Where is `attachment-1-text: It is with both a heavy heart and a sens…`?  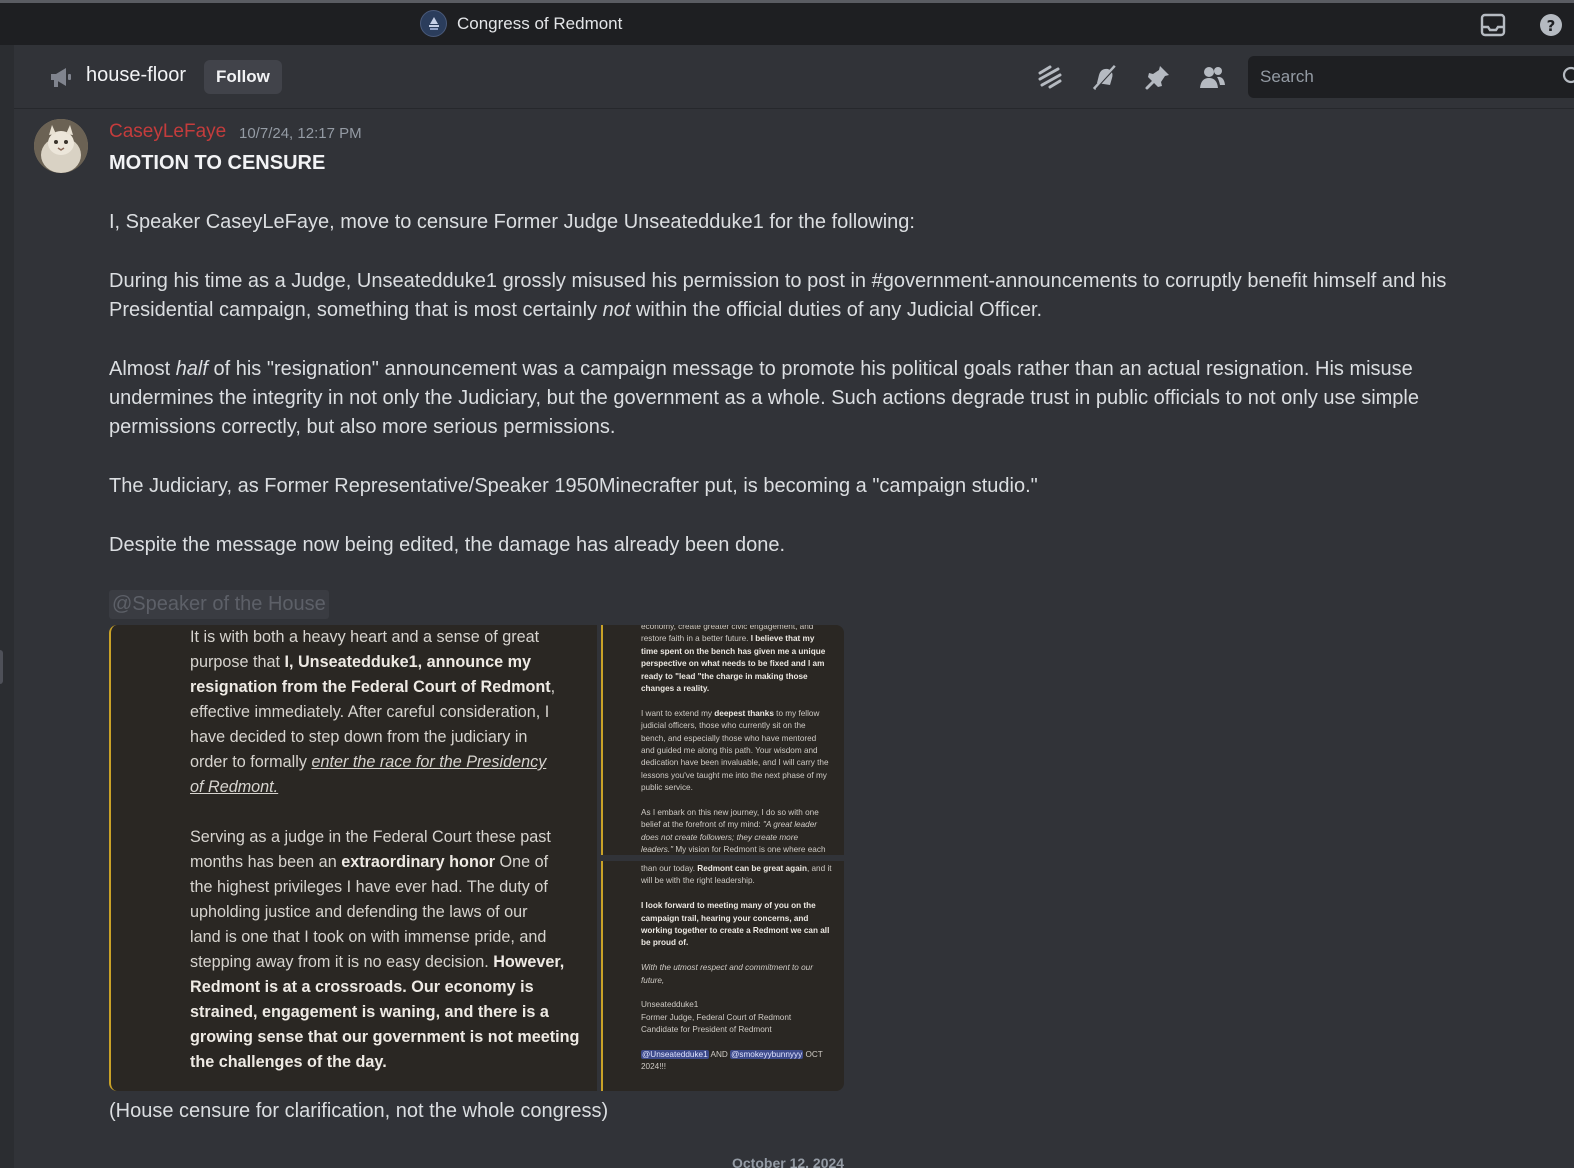 attachment-1-text: It is with both a heavy heart and a sens… is located at coordinates (390, 850).